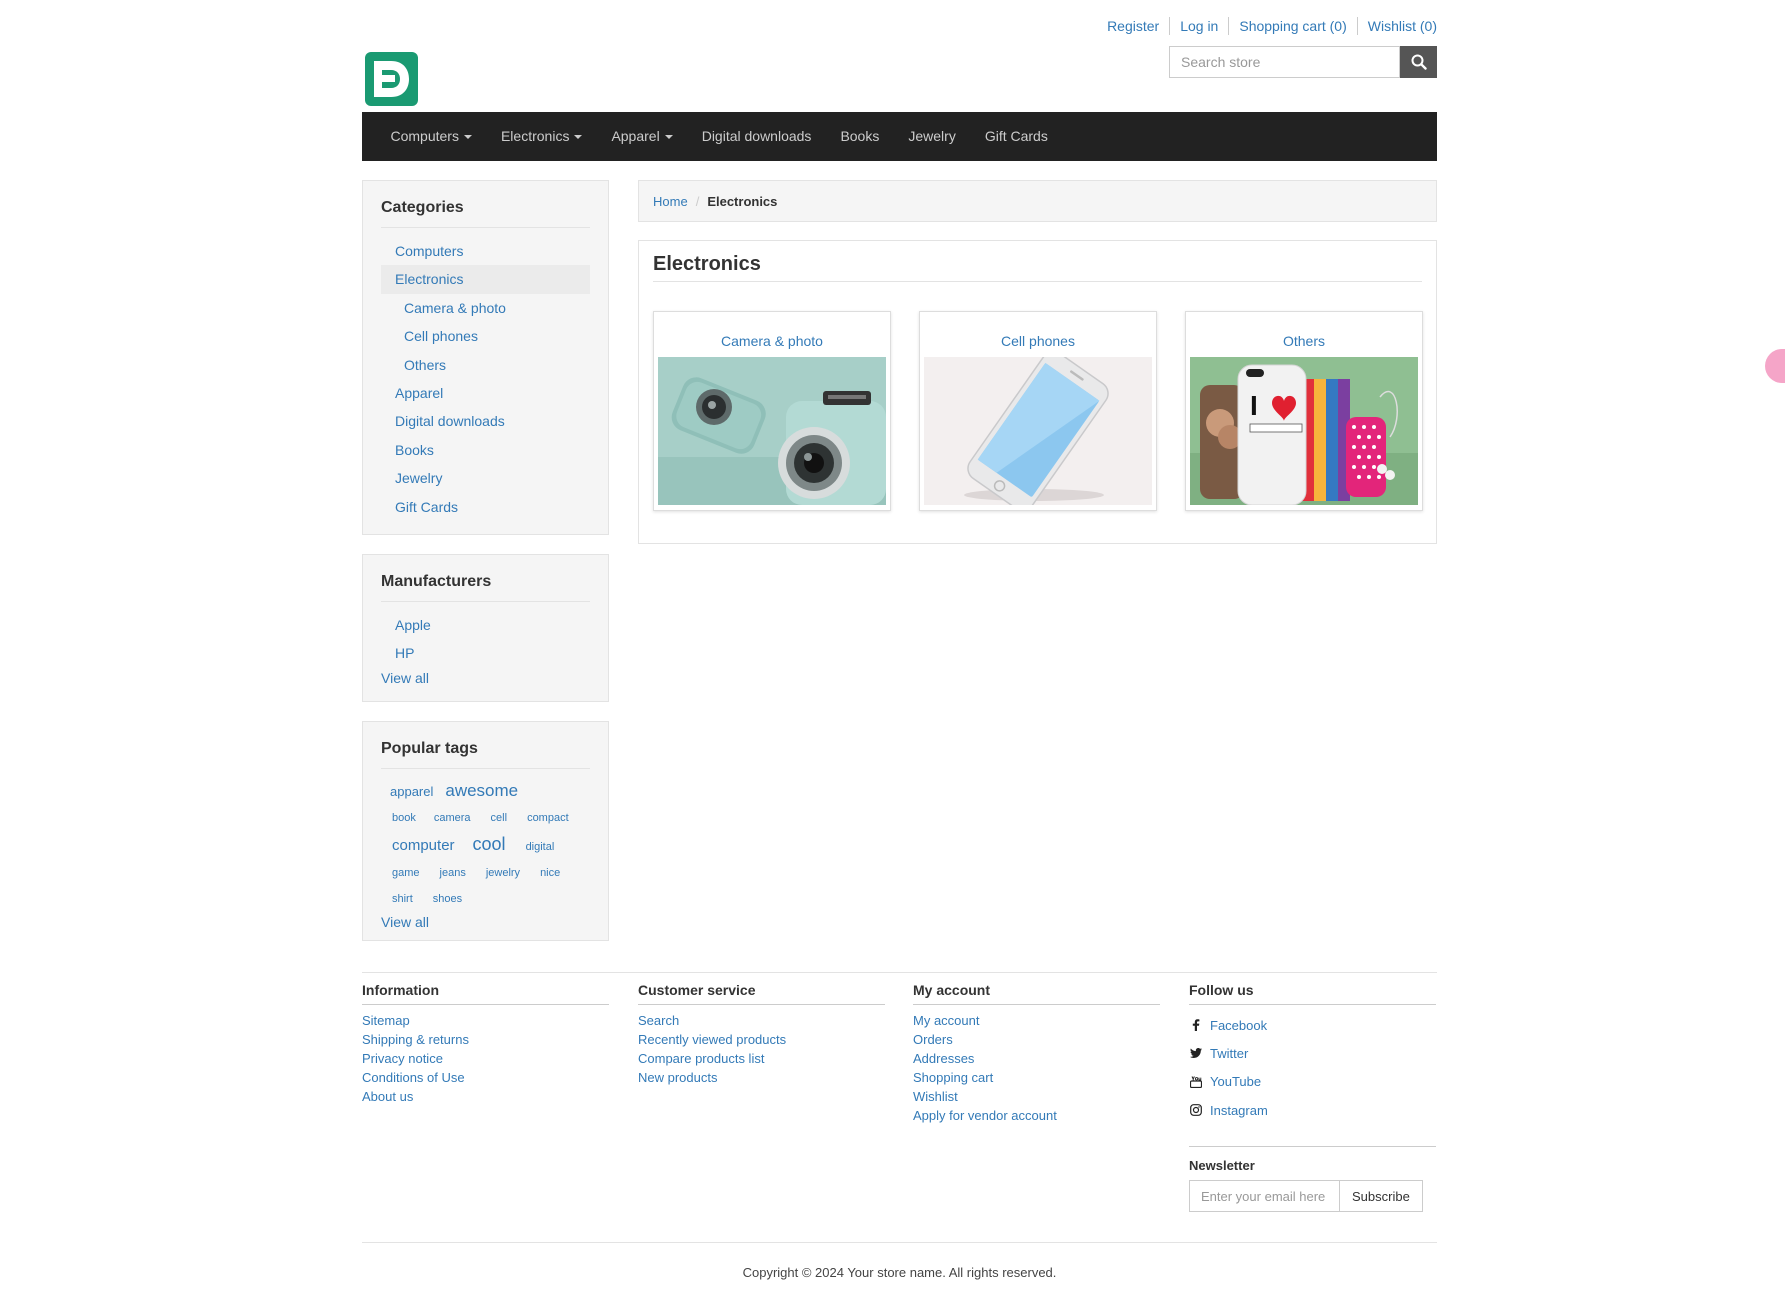 The height and width of the screenshot is (1292, 1785). What do you see at coordinates (485, 450) in the screenshot?
I see `category-books: Books` at bounding box center [485, 450].